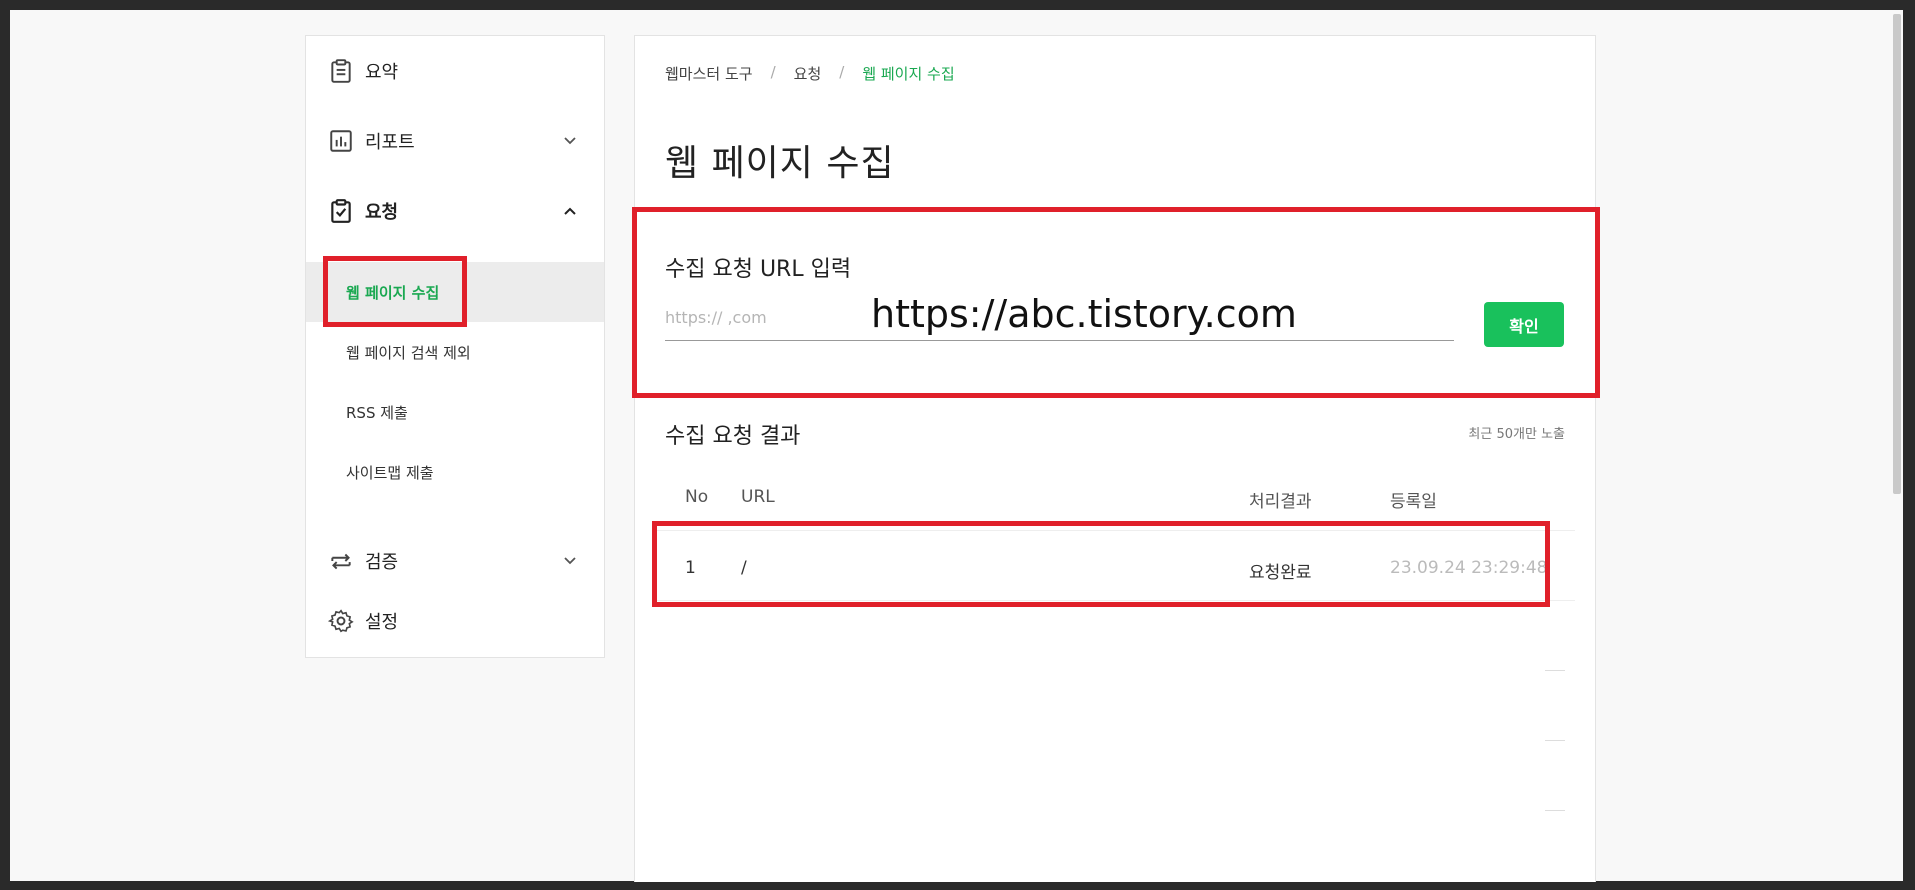 Image resolution: width=1915 pixels, height=890 pixels. I want to click on sub-label-web-page-exclude: 웹 페이지 검색 제외, so click(408, 352).